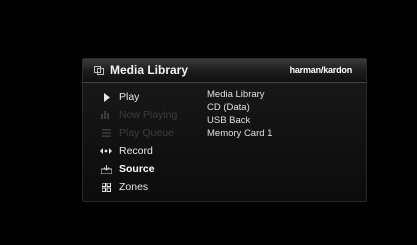 This screenshot has width=417, height=245. Describe the element at coordinates (224, 71) in the screenshot. I see `title-bar: Media Library harman/kardon` at that location.